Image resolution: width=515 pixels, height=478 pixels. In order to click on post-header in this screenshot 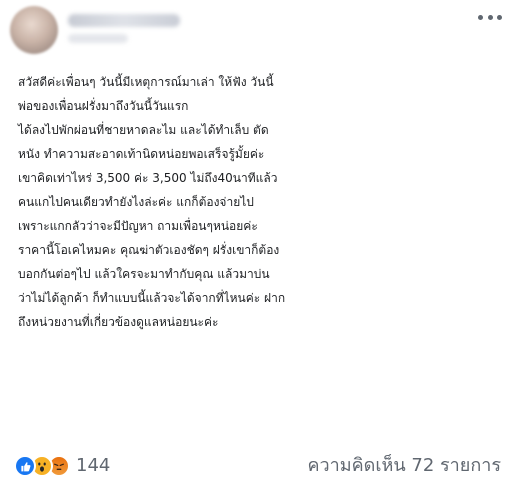, I will do `click(257, 29)`.